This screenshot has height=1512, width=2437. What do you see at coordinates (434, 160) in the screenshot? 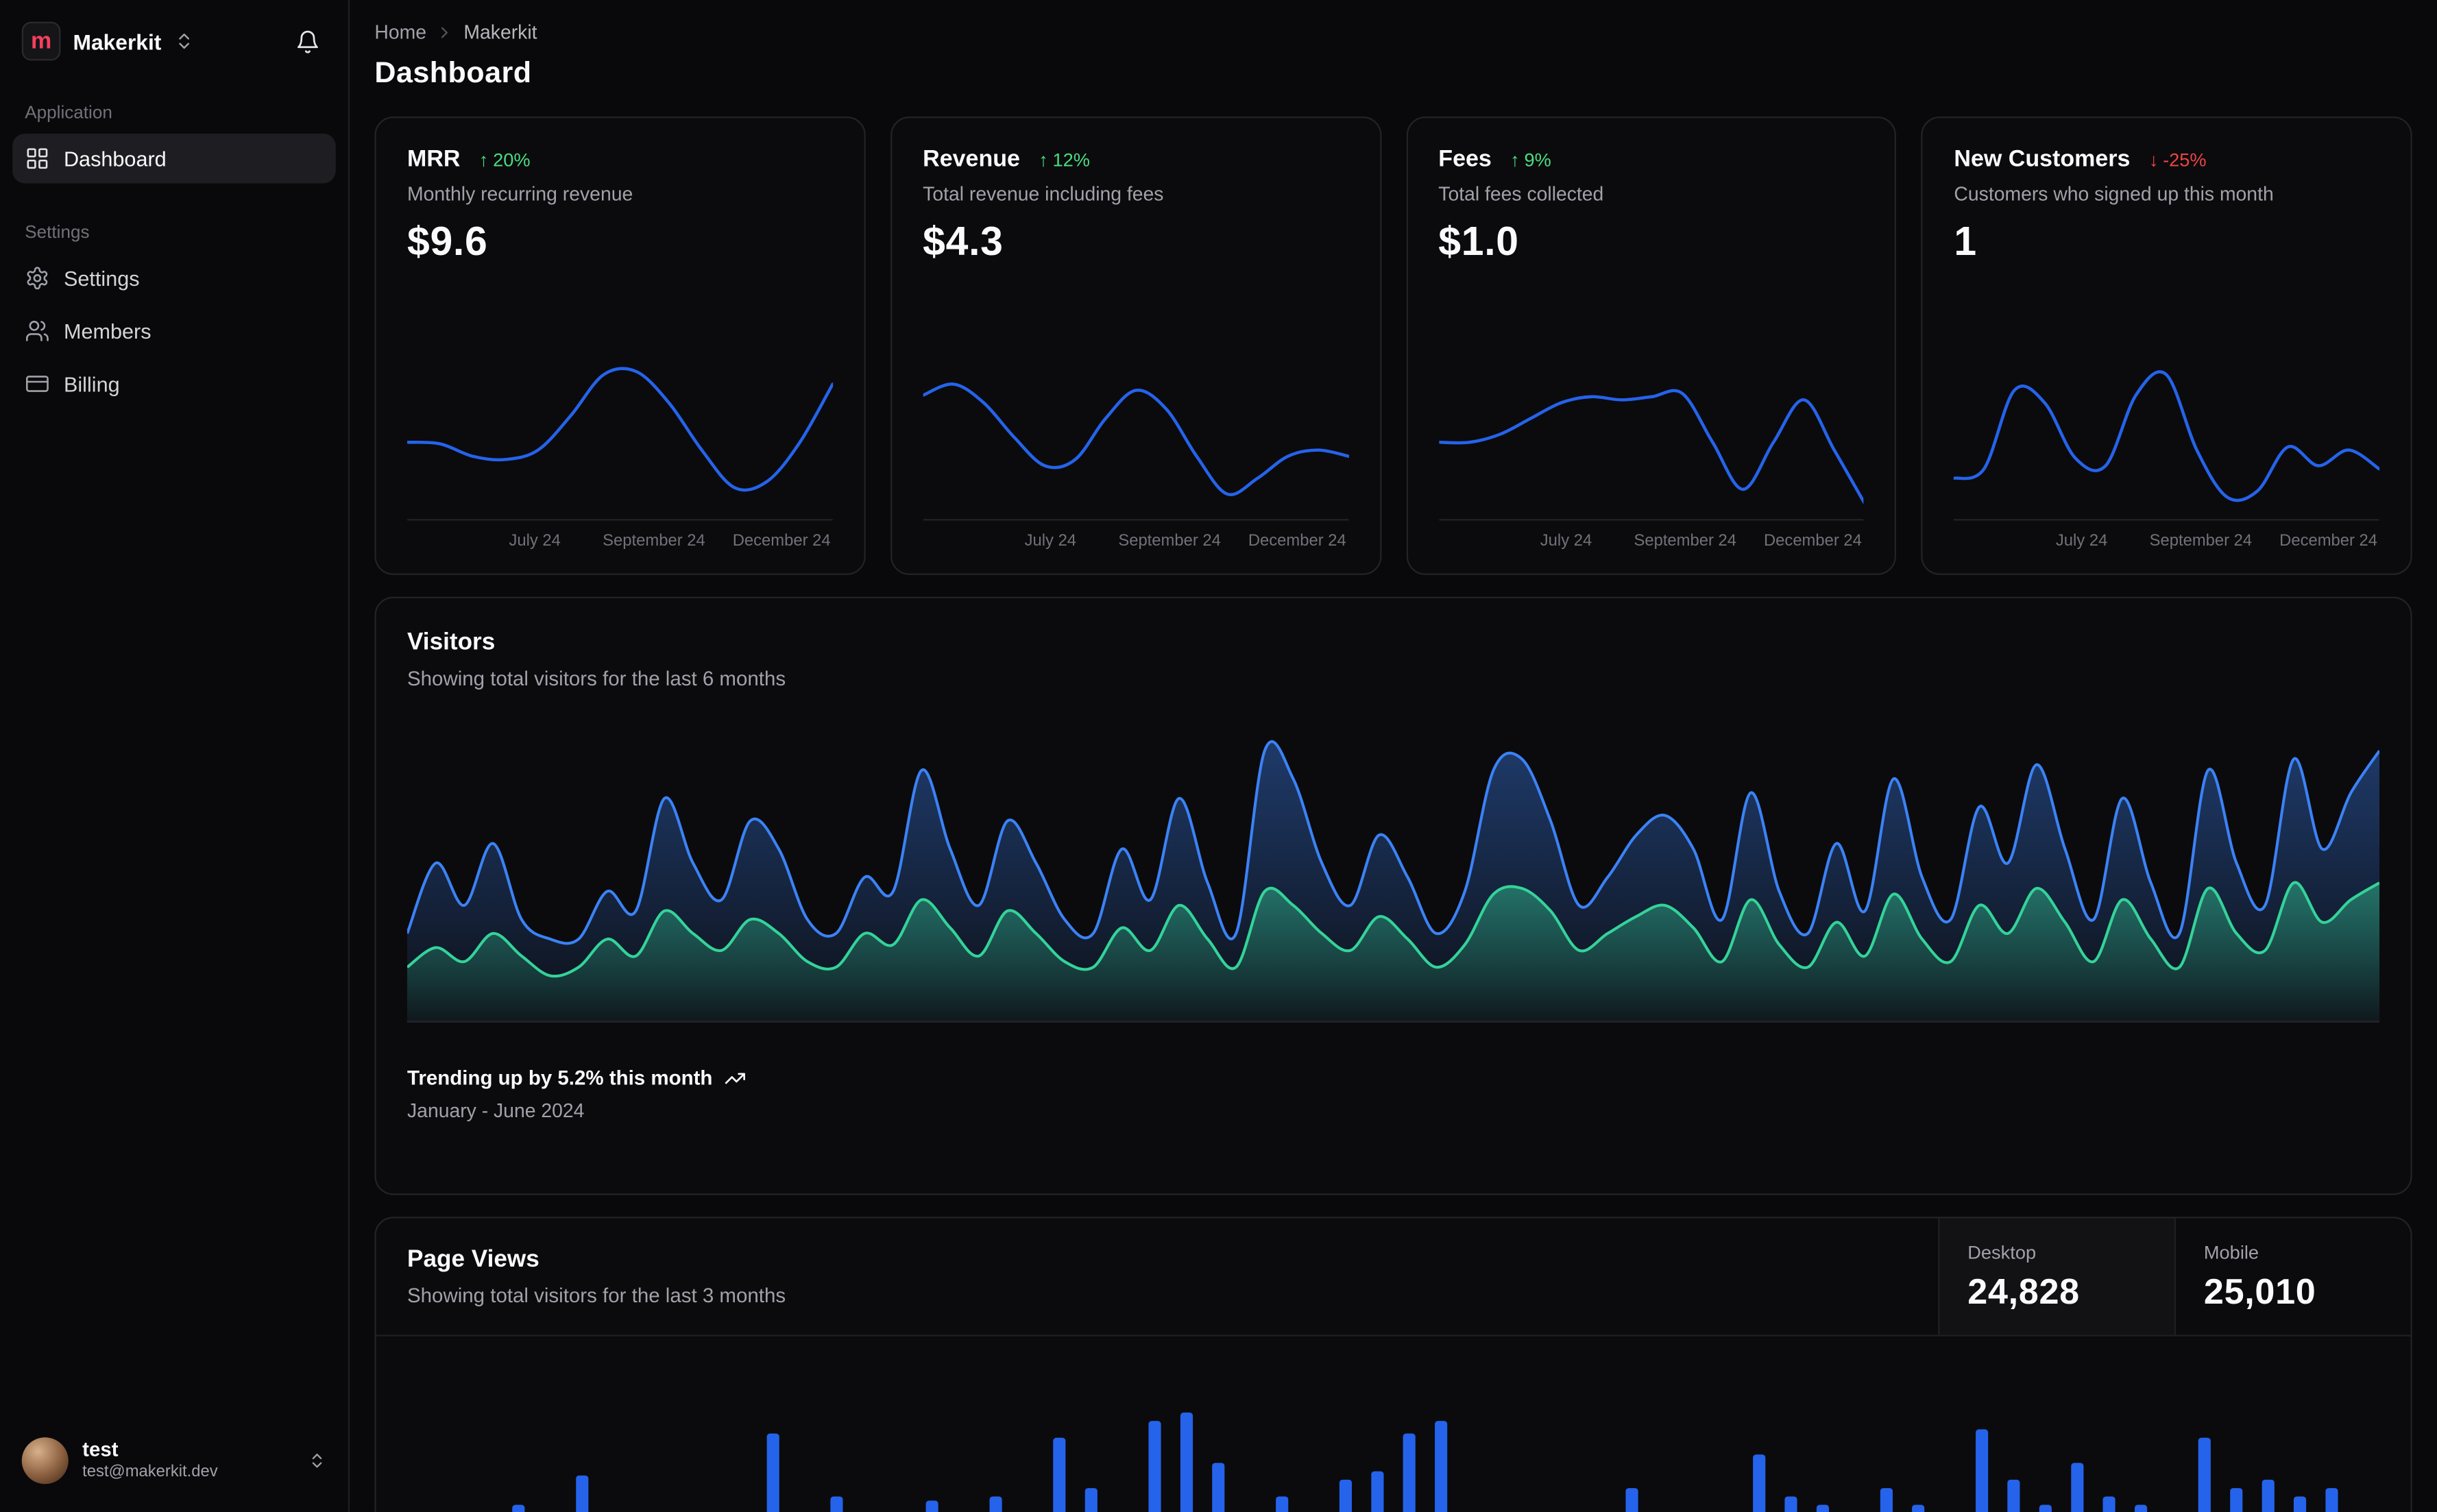
I see `stat-title: MRR` at bounding box center [434, 160].